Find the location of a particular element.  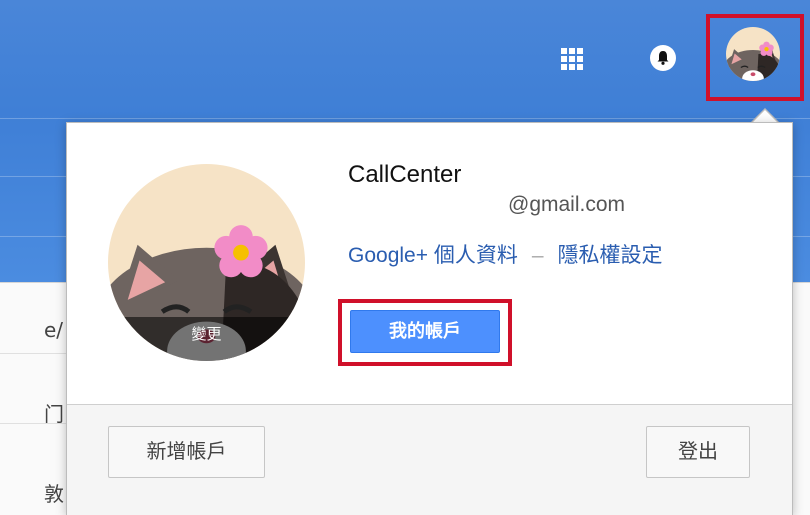

background-text: 门 is located at coordinates (54, 414).